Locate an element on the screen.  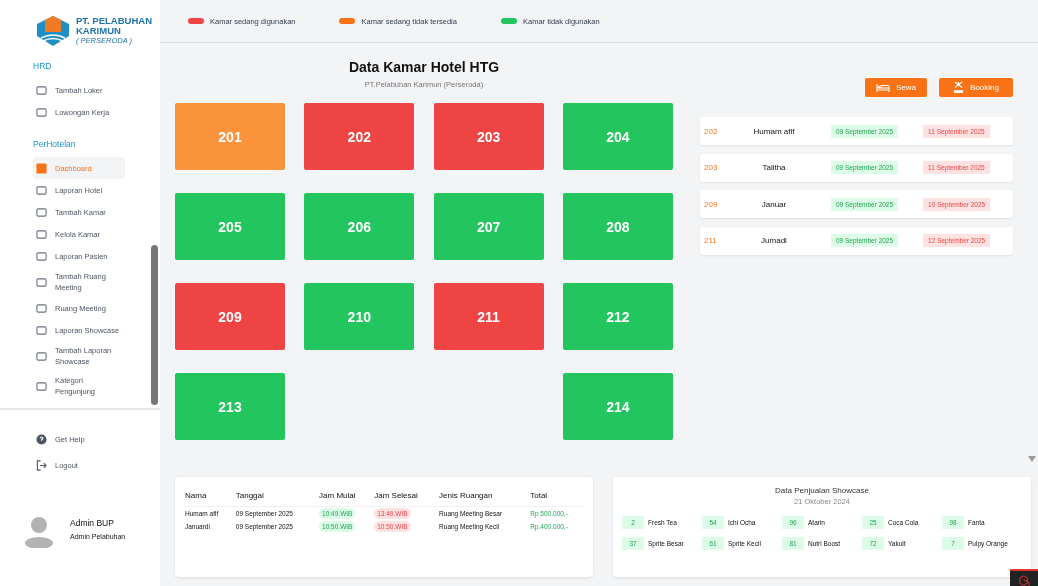
guest-name: Humam afif is located at coordinates (774, 131).